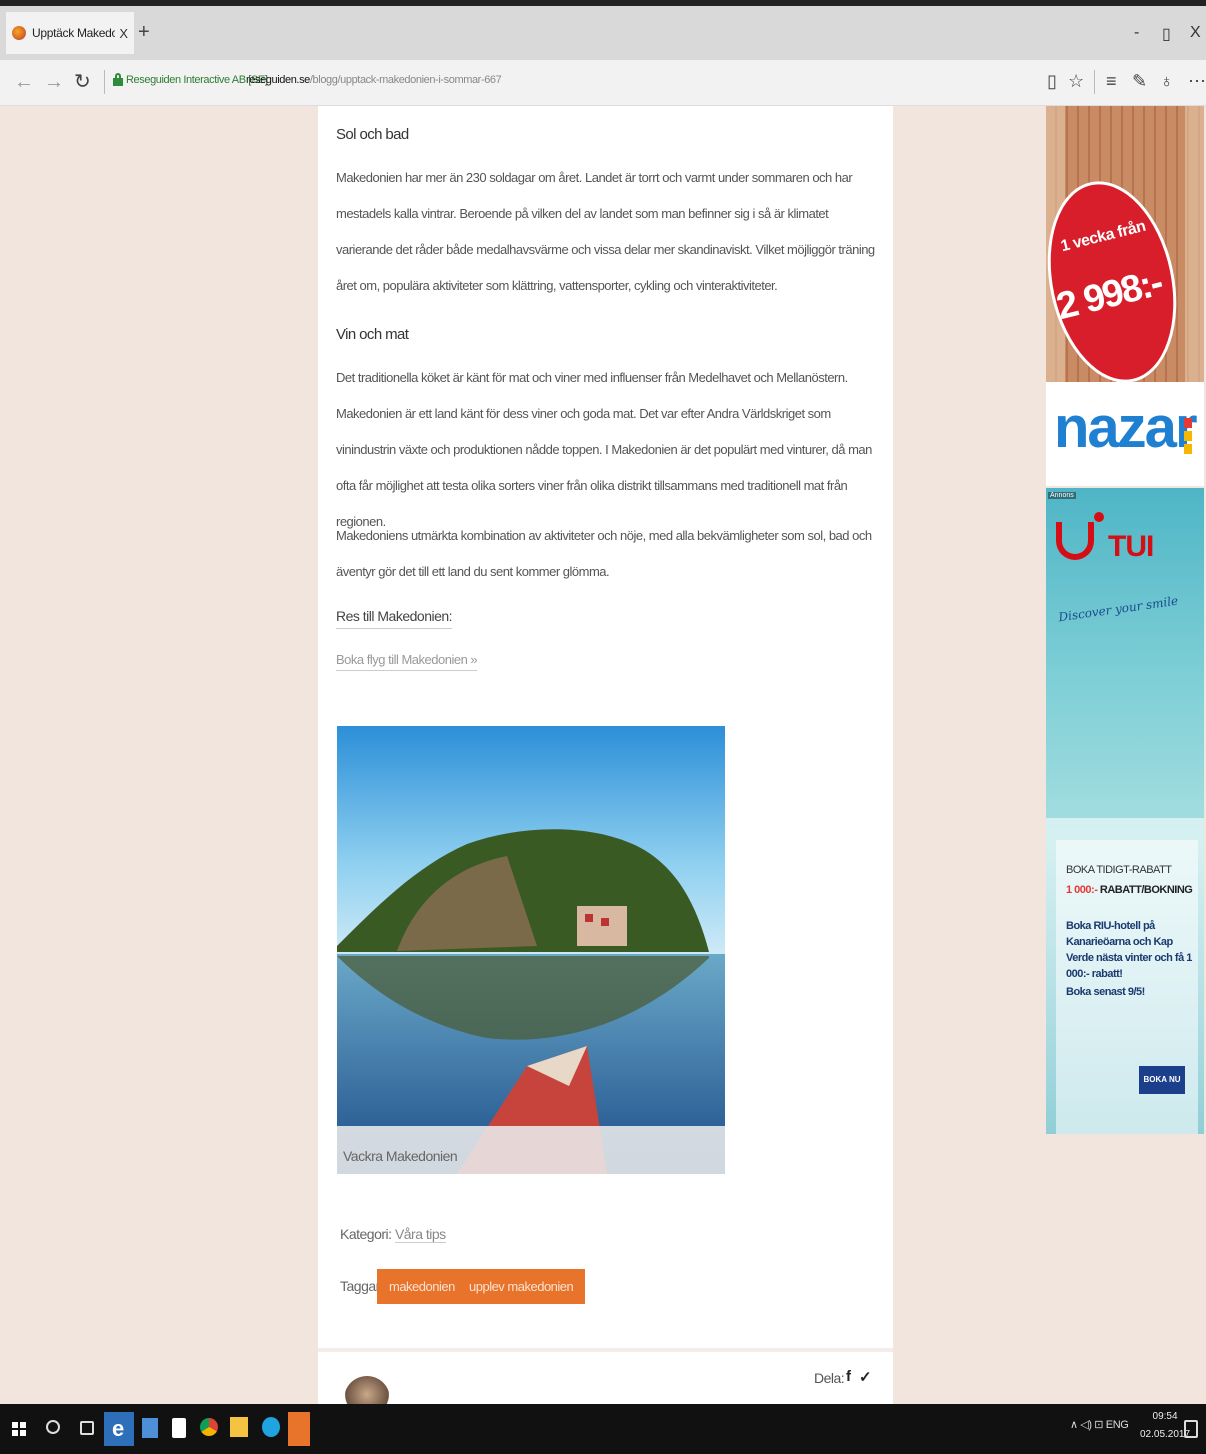 Image resolution: width=1206 pixels, height=1454 pixels. Describe the element at coordinates (54, 82) in the screenshot. I see `forward-arrow-icon: →` at that location.